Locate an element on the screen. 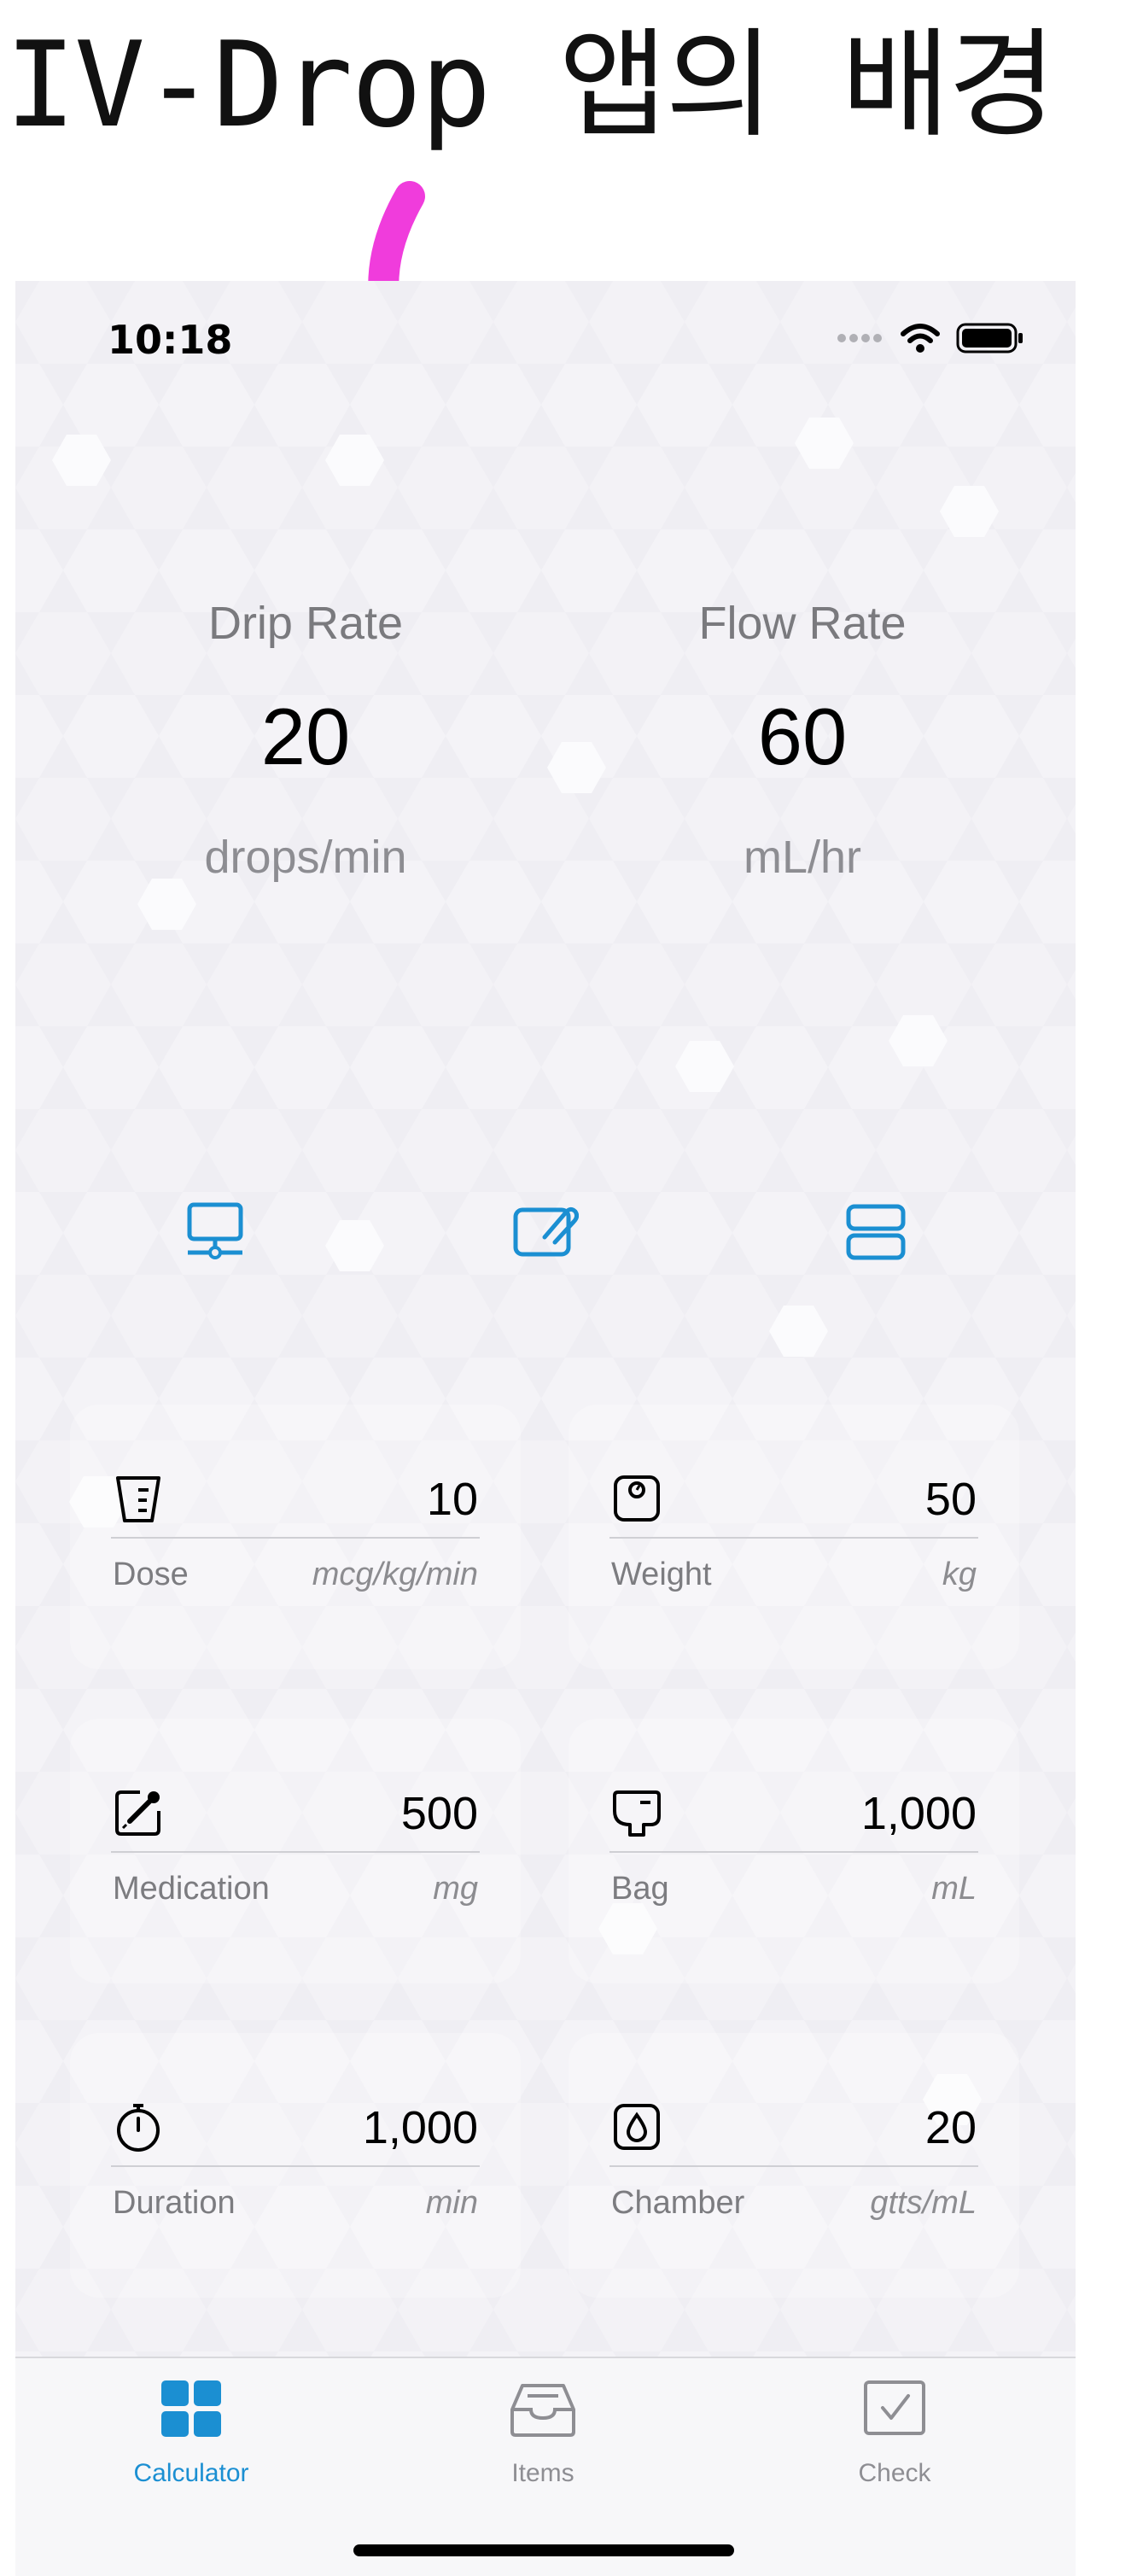 The height and width of the screenshot is (2576, 1143). bag-unit: mL is located at coordinates (954, 1889).